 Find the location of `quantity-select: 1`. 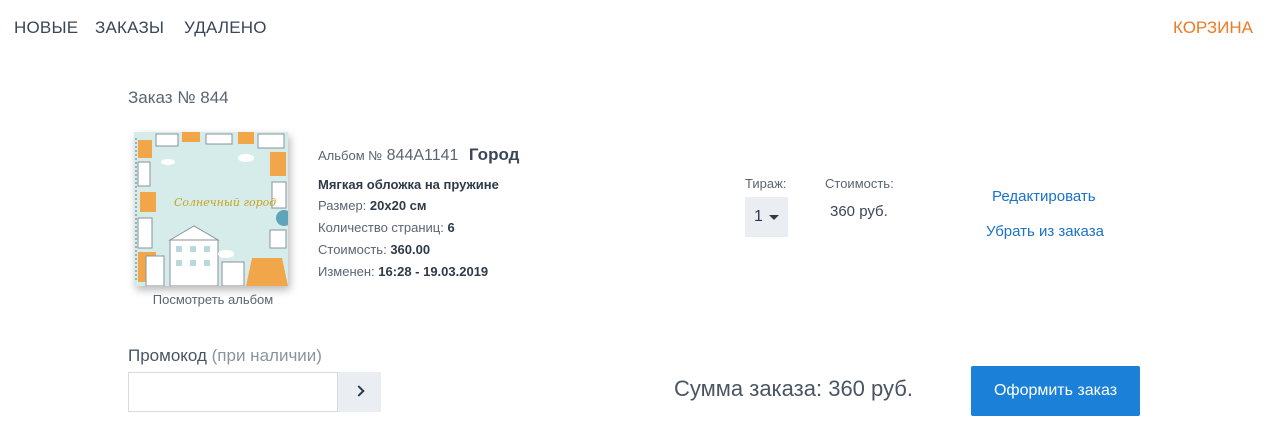

quantity-select: 1 is located at coordinates (766, 217).